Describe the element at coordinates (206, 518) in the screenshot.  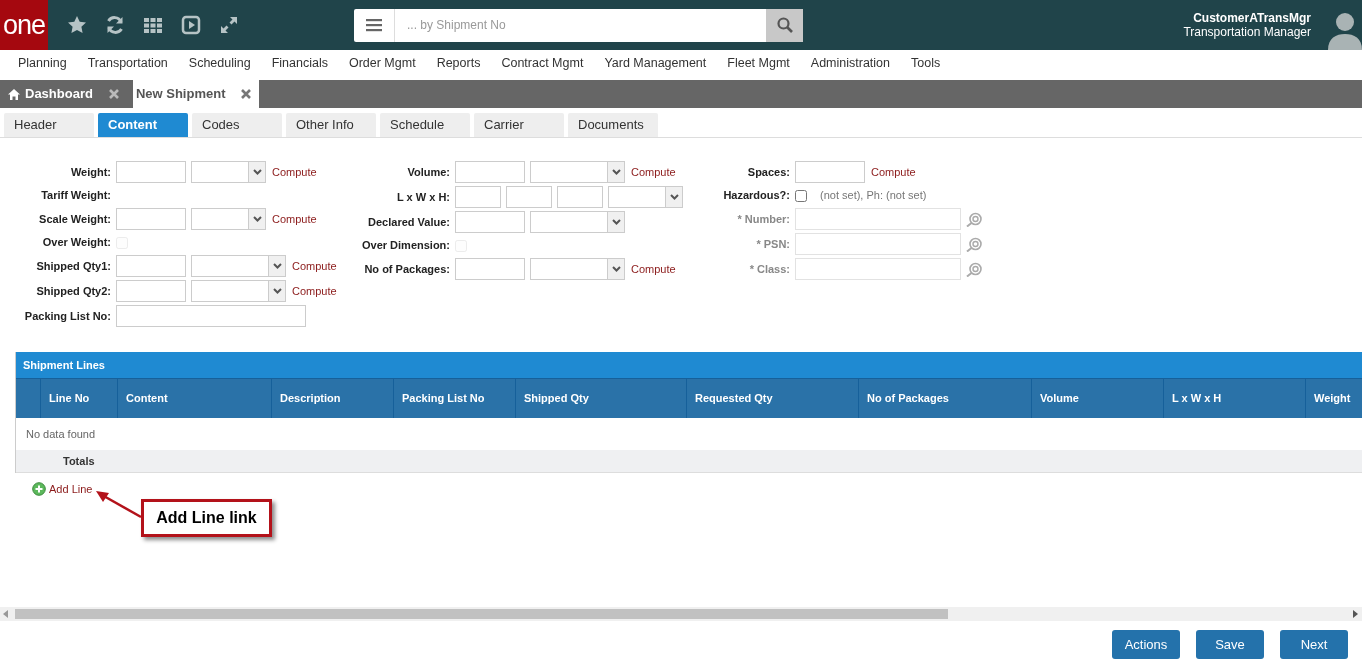
I see `callout-box: Add Line link` at that location.